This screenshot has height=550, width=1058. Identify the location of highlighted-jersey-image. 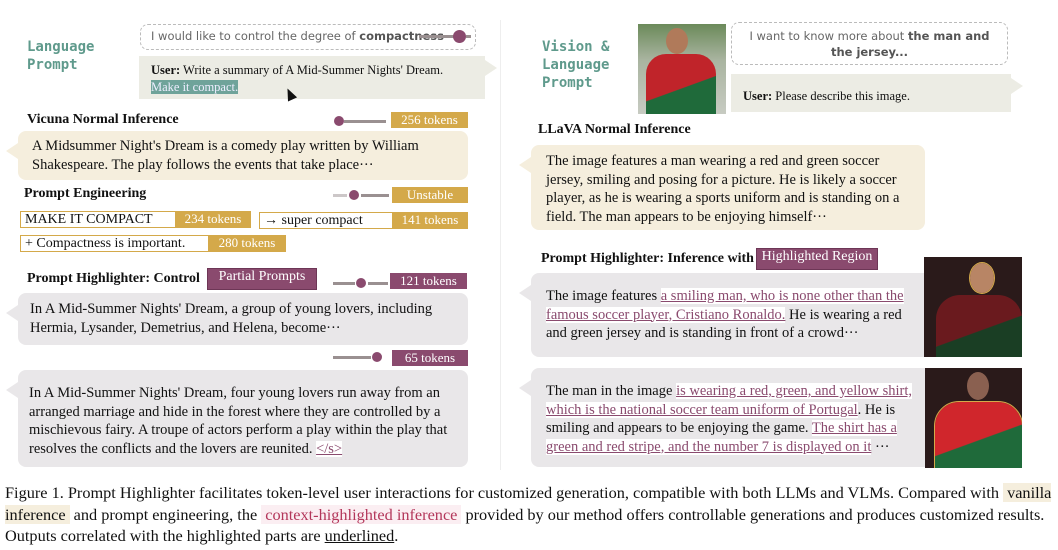
(973, 418).